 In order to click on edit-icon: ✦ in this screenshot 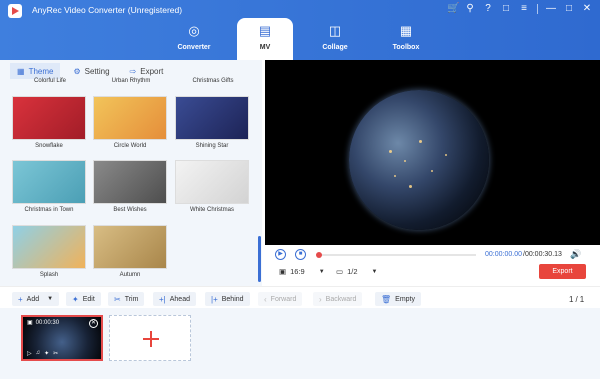, I will do `click(75, 299)`.